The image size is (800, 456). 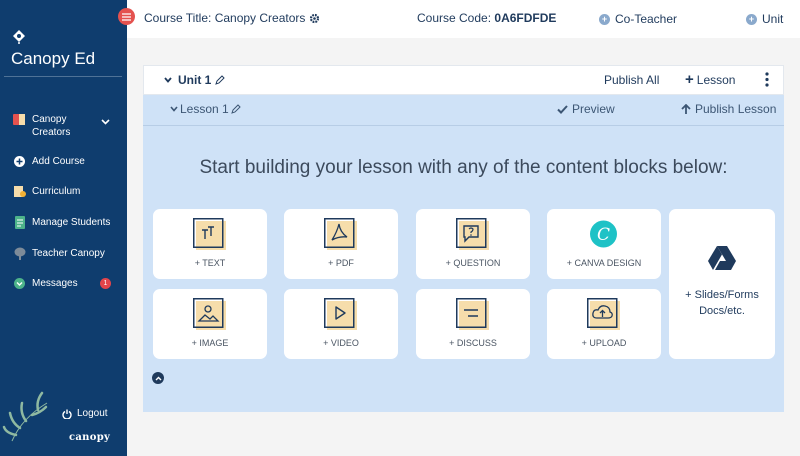 I want to click on sidebar-item-manage-students: Manage Students, so click(x=61, y=222).